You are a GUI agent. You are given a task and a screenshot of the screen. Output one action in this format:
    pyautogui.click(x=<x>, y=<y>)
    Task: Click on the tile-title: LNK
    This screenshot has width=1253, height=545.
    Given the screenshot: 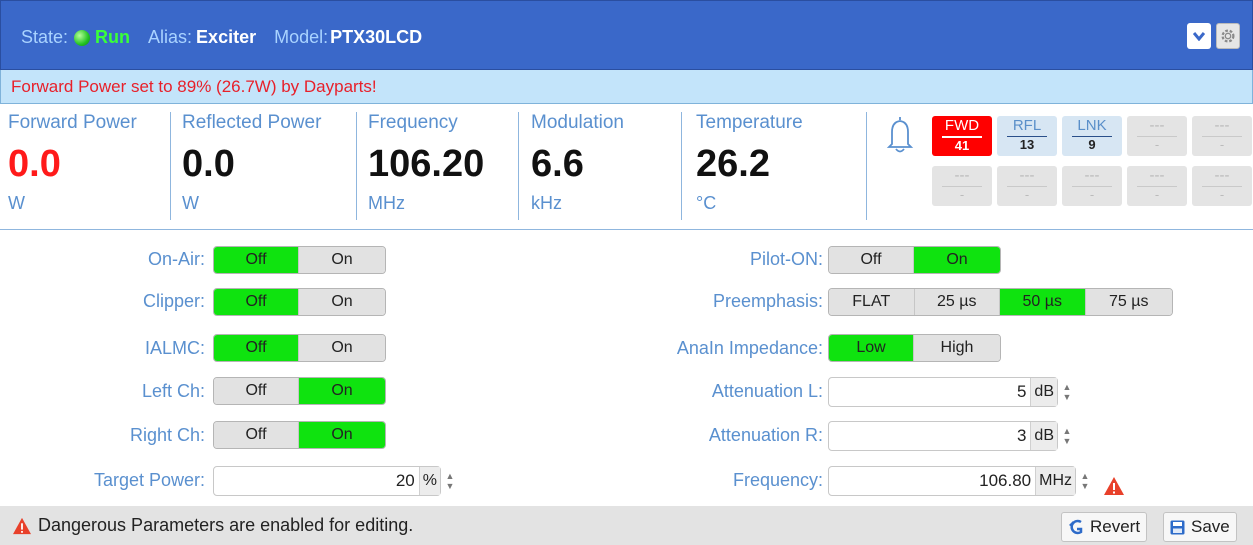 What is the action you would take?
    pyautogui.click(x=1092, y=125)
    